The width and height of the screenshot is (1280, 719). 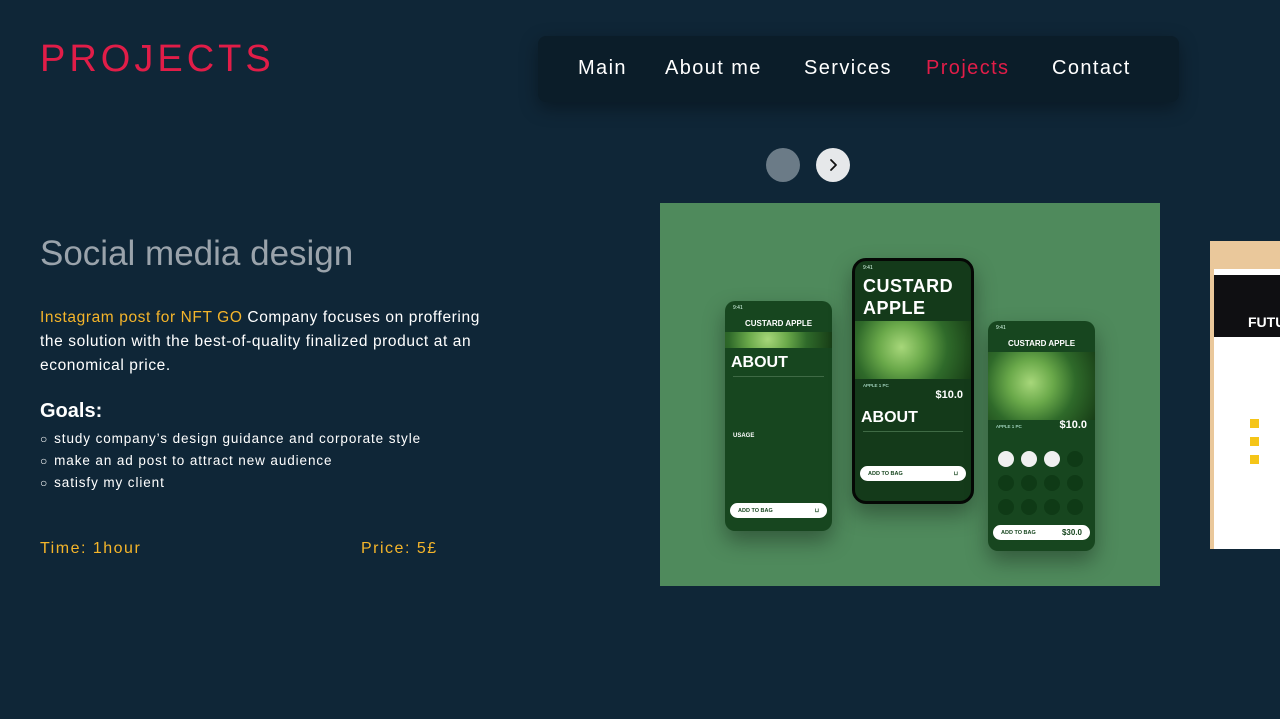 I want to click on nav-item-projects: Projects, so click(x=967, y=68).